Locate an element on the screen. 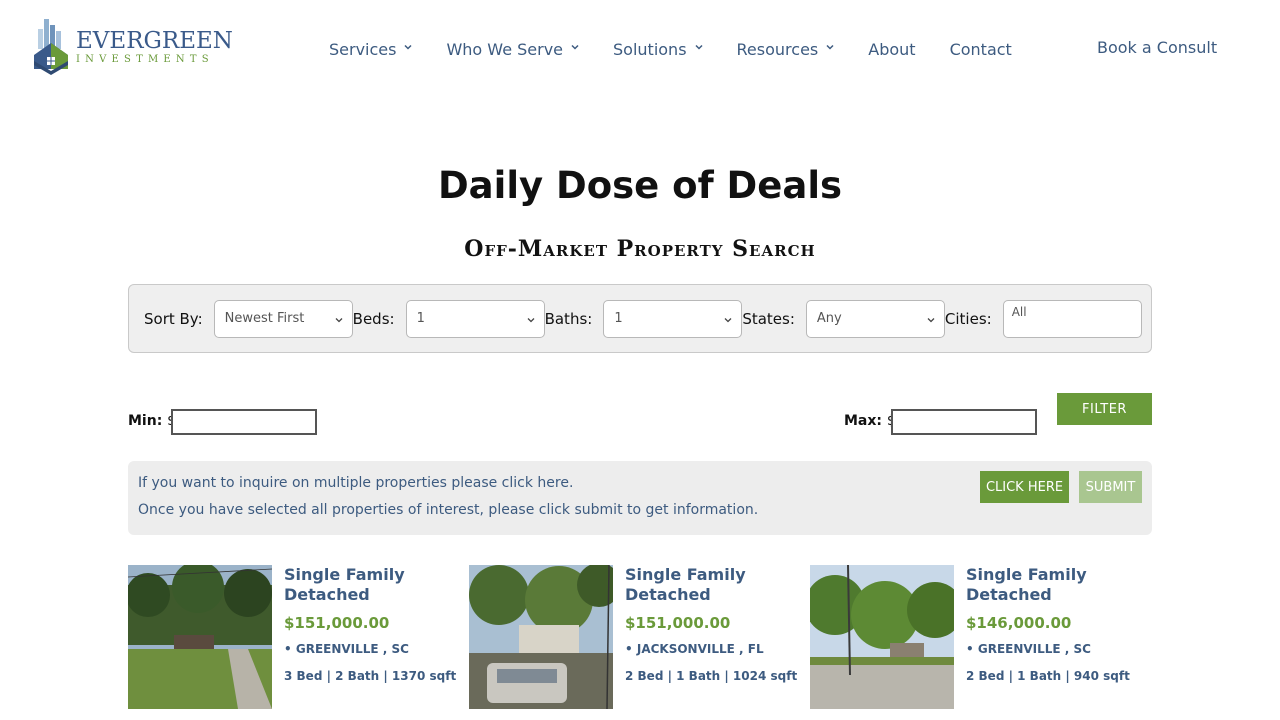 This screenshot has height=720, width=1280. logo-name: EVERGREEN is located at coordinates (154, 40).